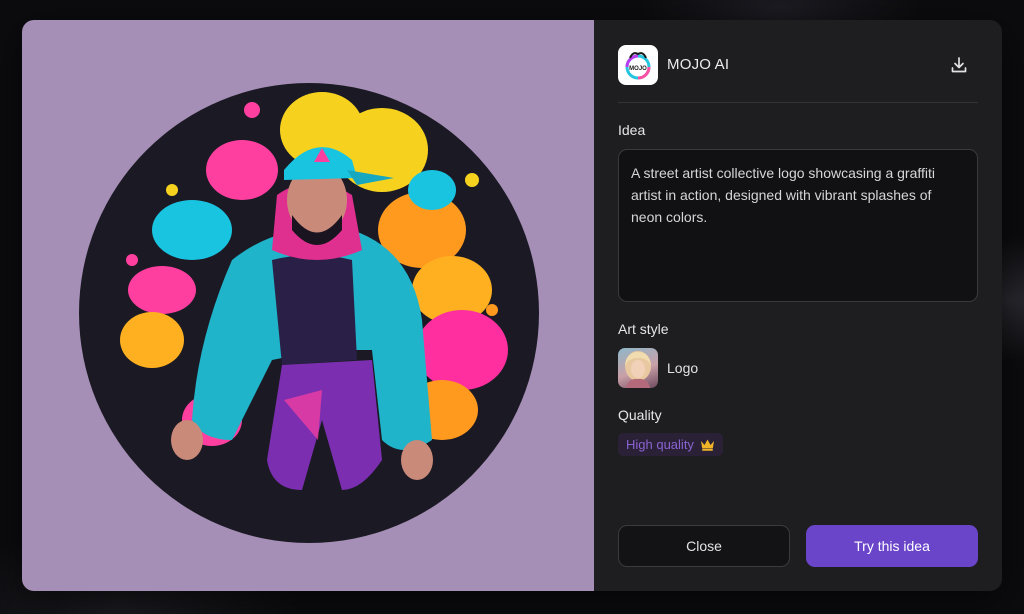 The image size is (1024, 614). What do you see at coordinates (638, 69) in the screenshot?
I see `logo-wordmark: MOJO` at bounding box center [638, 69].